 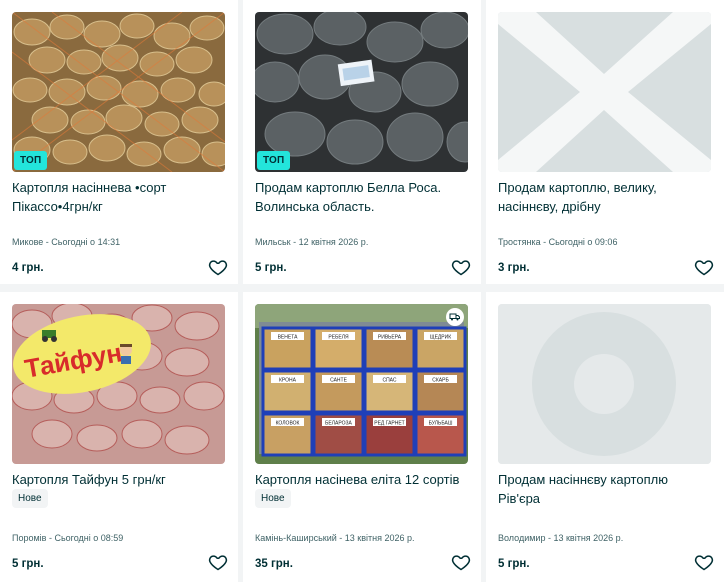 I want to click on listing-price: 35 грн., so click(x=274, y=564).